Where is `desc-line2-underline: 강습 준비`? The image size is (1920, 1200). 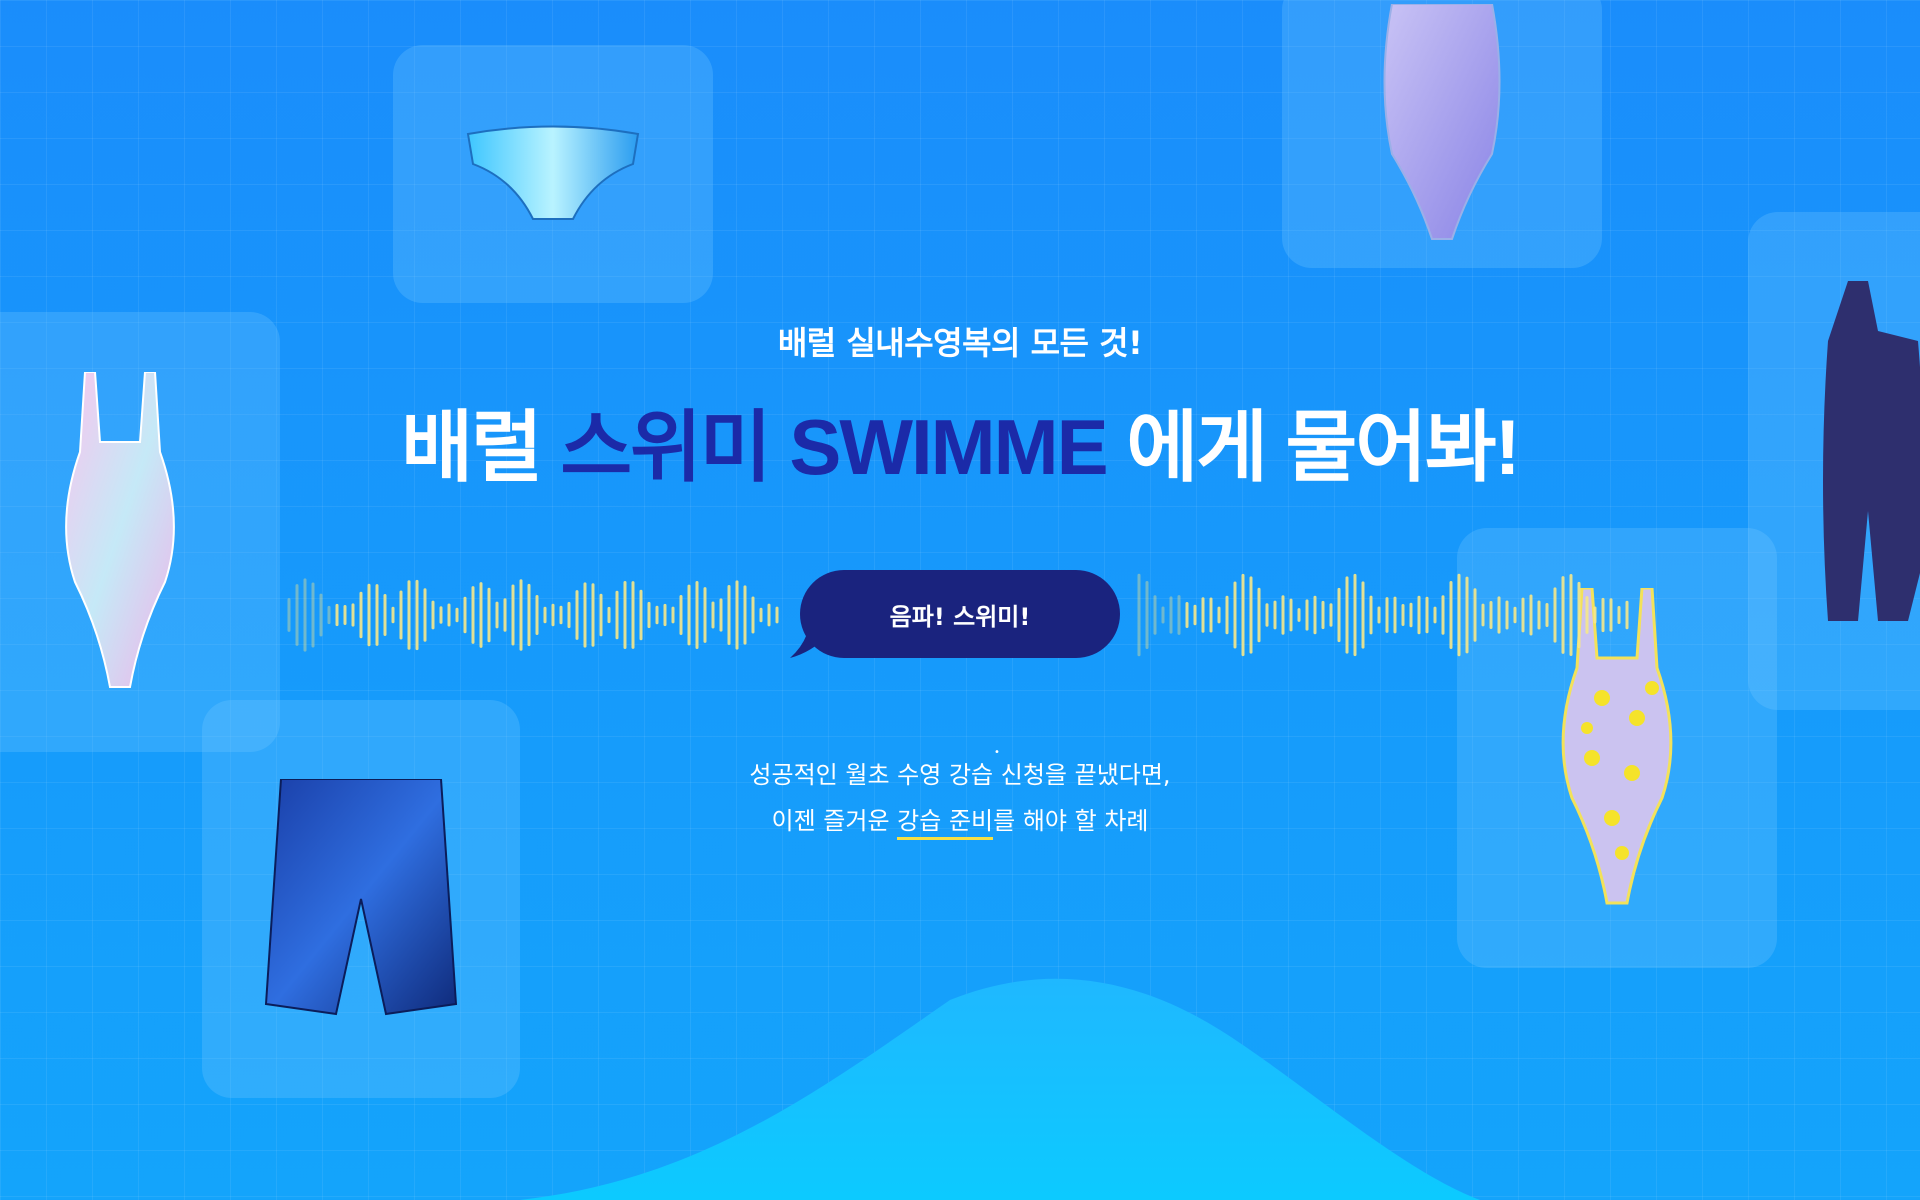
desc-line2-underline: 강습 준비 is located at coordinates (945, 823).